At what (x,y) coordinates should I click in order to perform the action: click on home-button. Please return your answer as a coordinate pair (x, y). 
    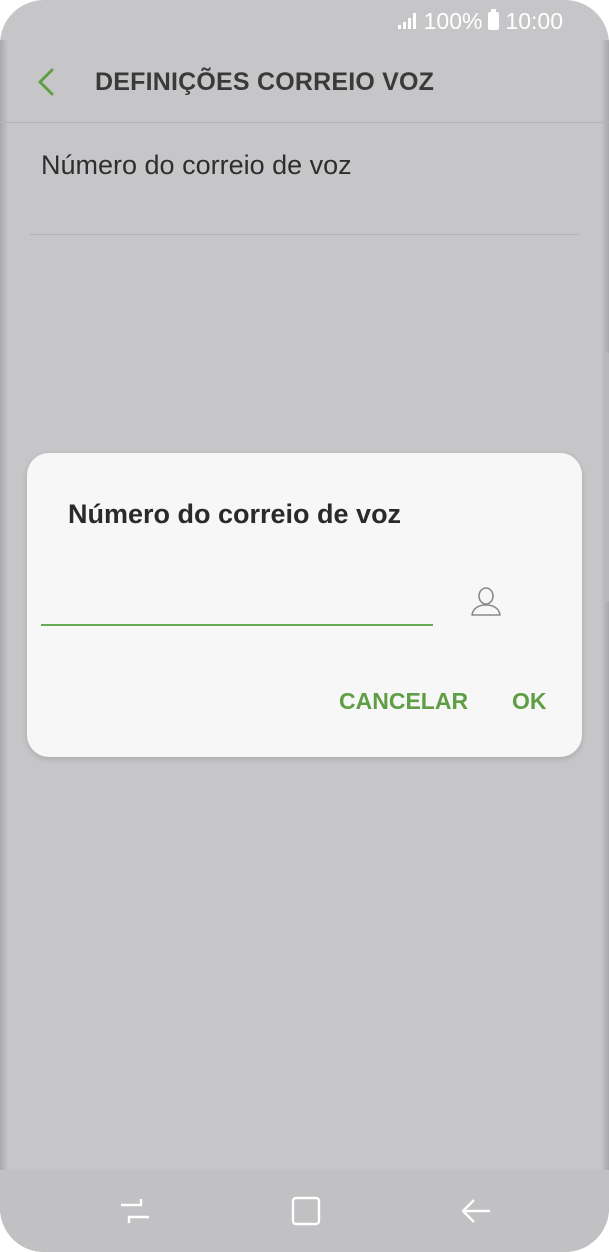
    Looking at the image, I should click on (306, 1211).